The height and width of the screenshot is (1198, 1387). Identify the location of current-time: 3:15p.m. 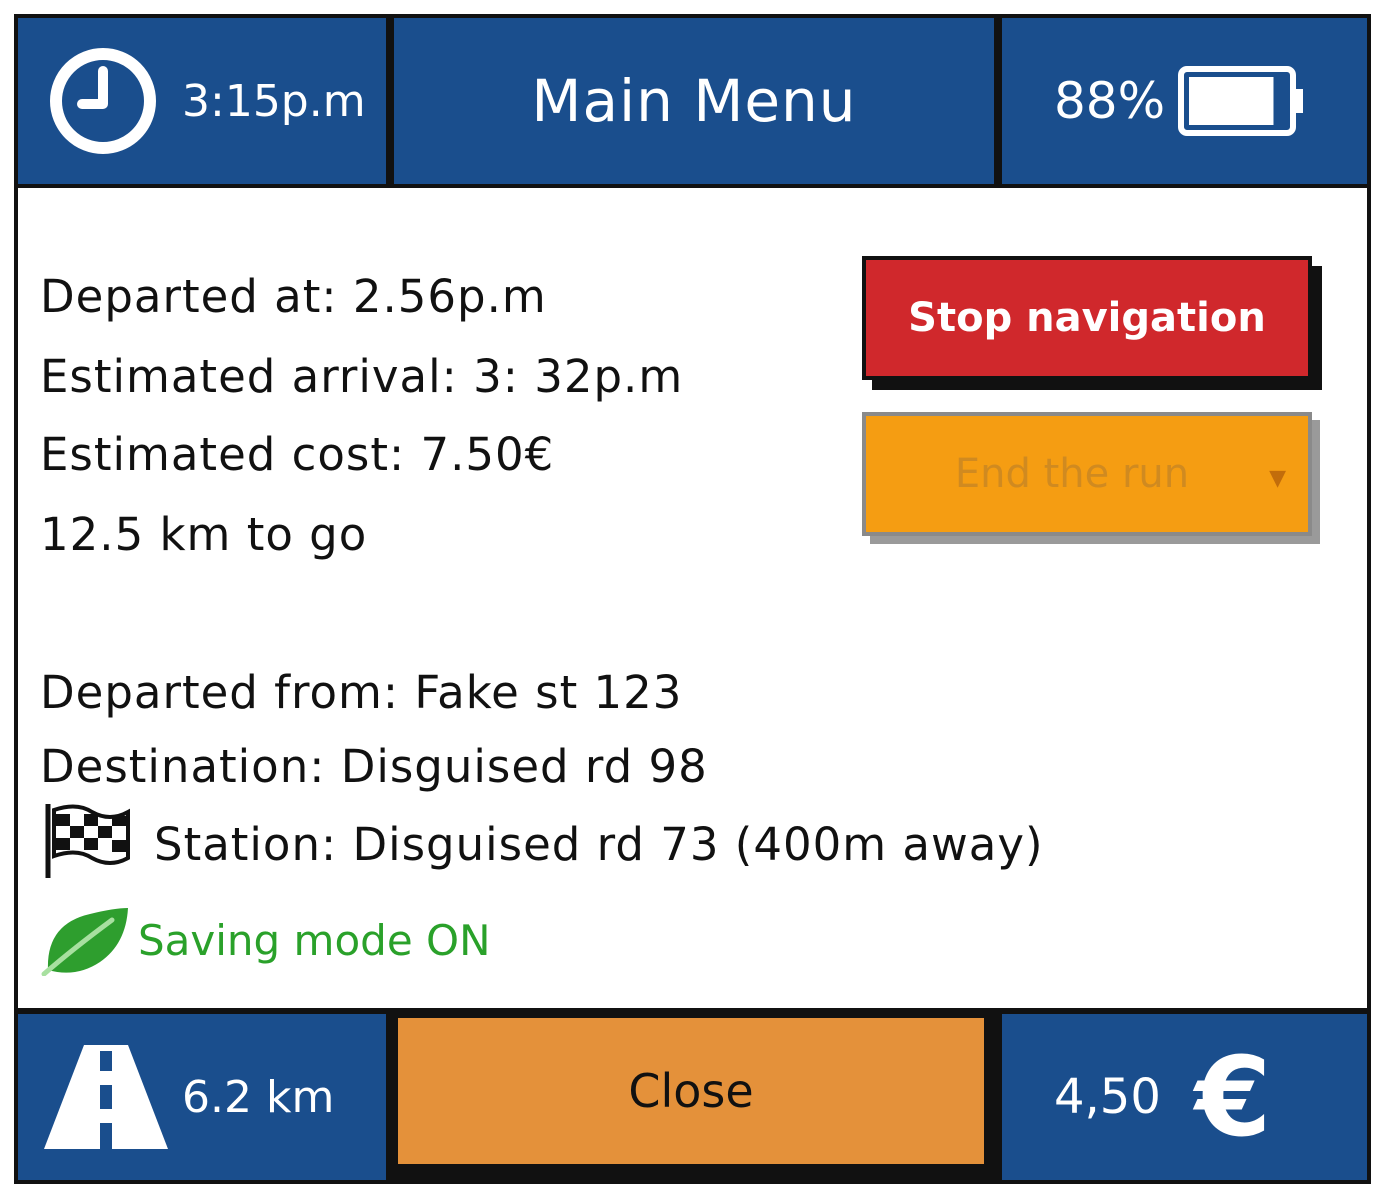
(274, 101).